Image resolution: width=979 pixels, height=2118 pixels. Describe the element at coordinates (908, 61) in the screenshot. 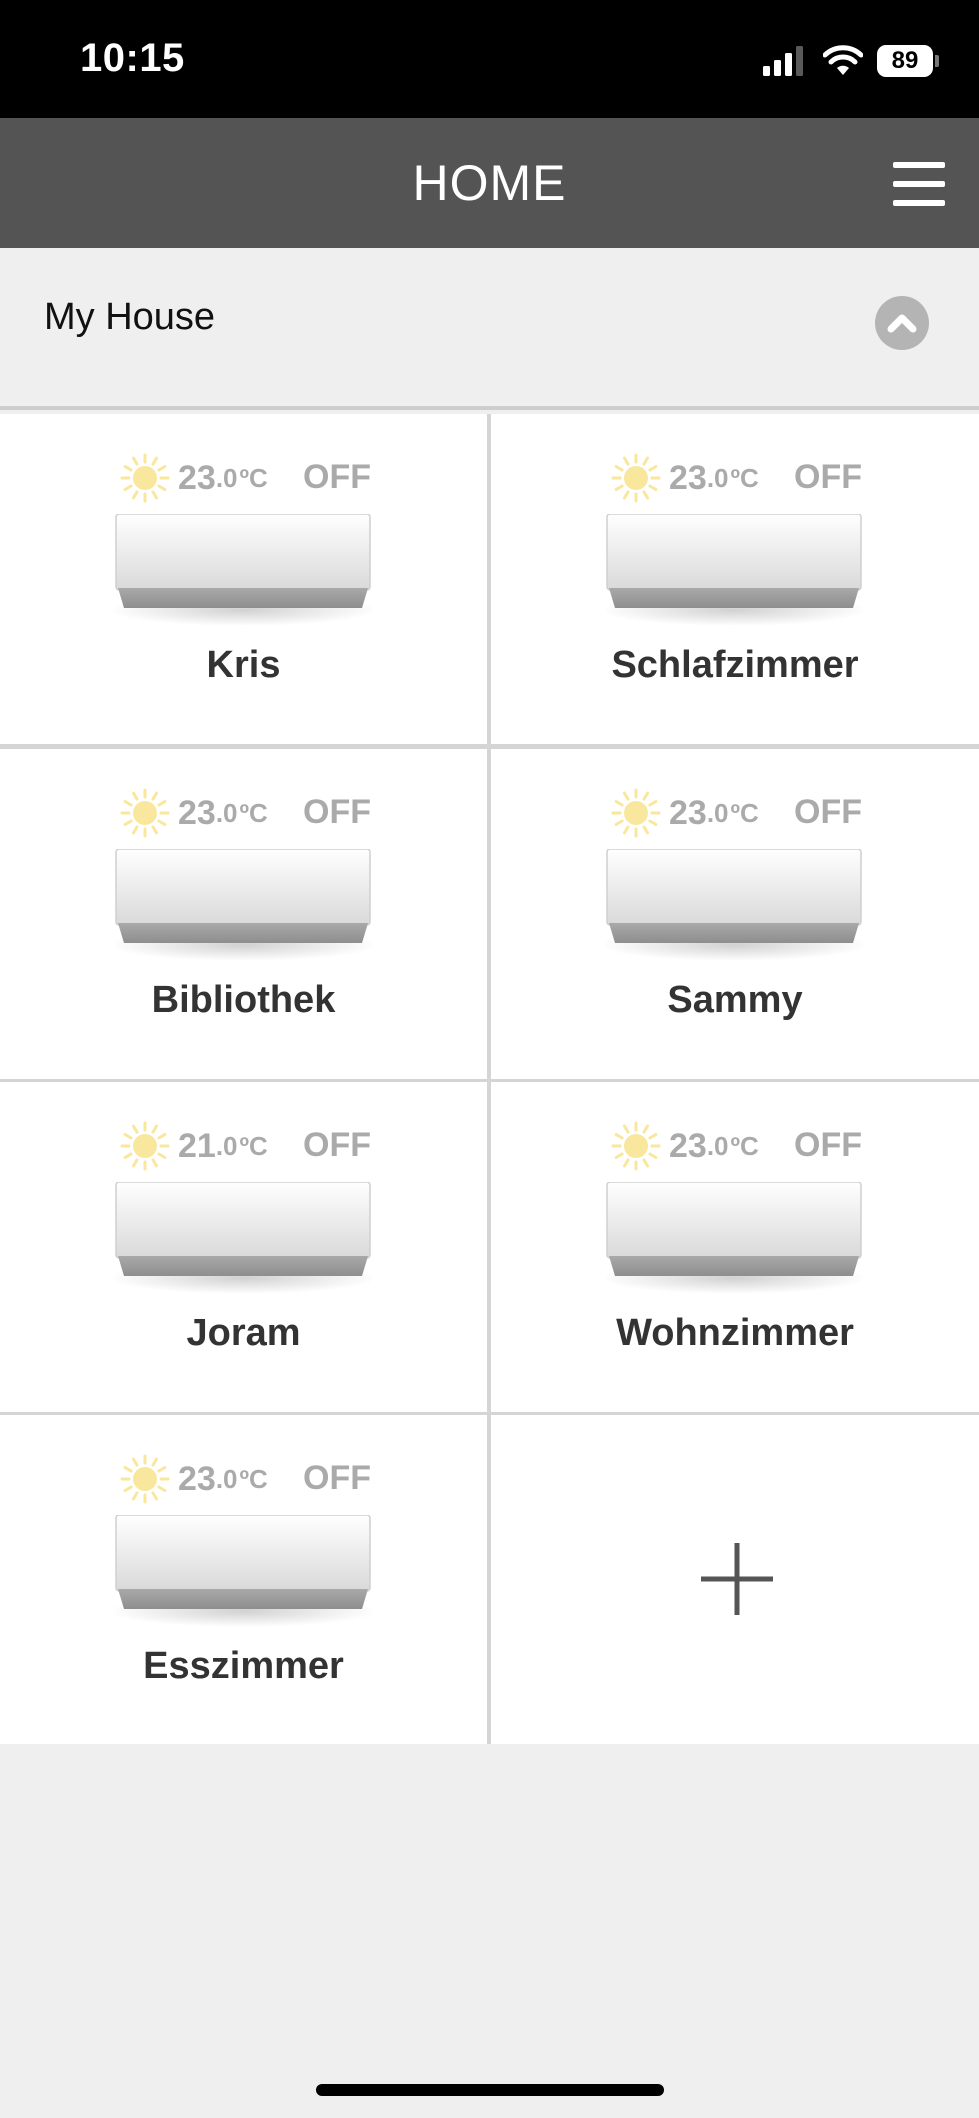

I see `battery-icon: 89` at that location.